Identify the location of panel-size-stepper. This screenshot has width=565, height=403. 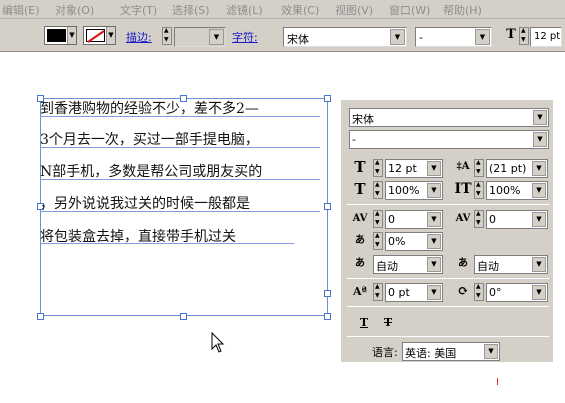
(378, 168).